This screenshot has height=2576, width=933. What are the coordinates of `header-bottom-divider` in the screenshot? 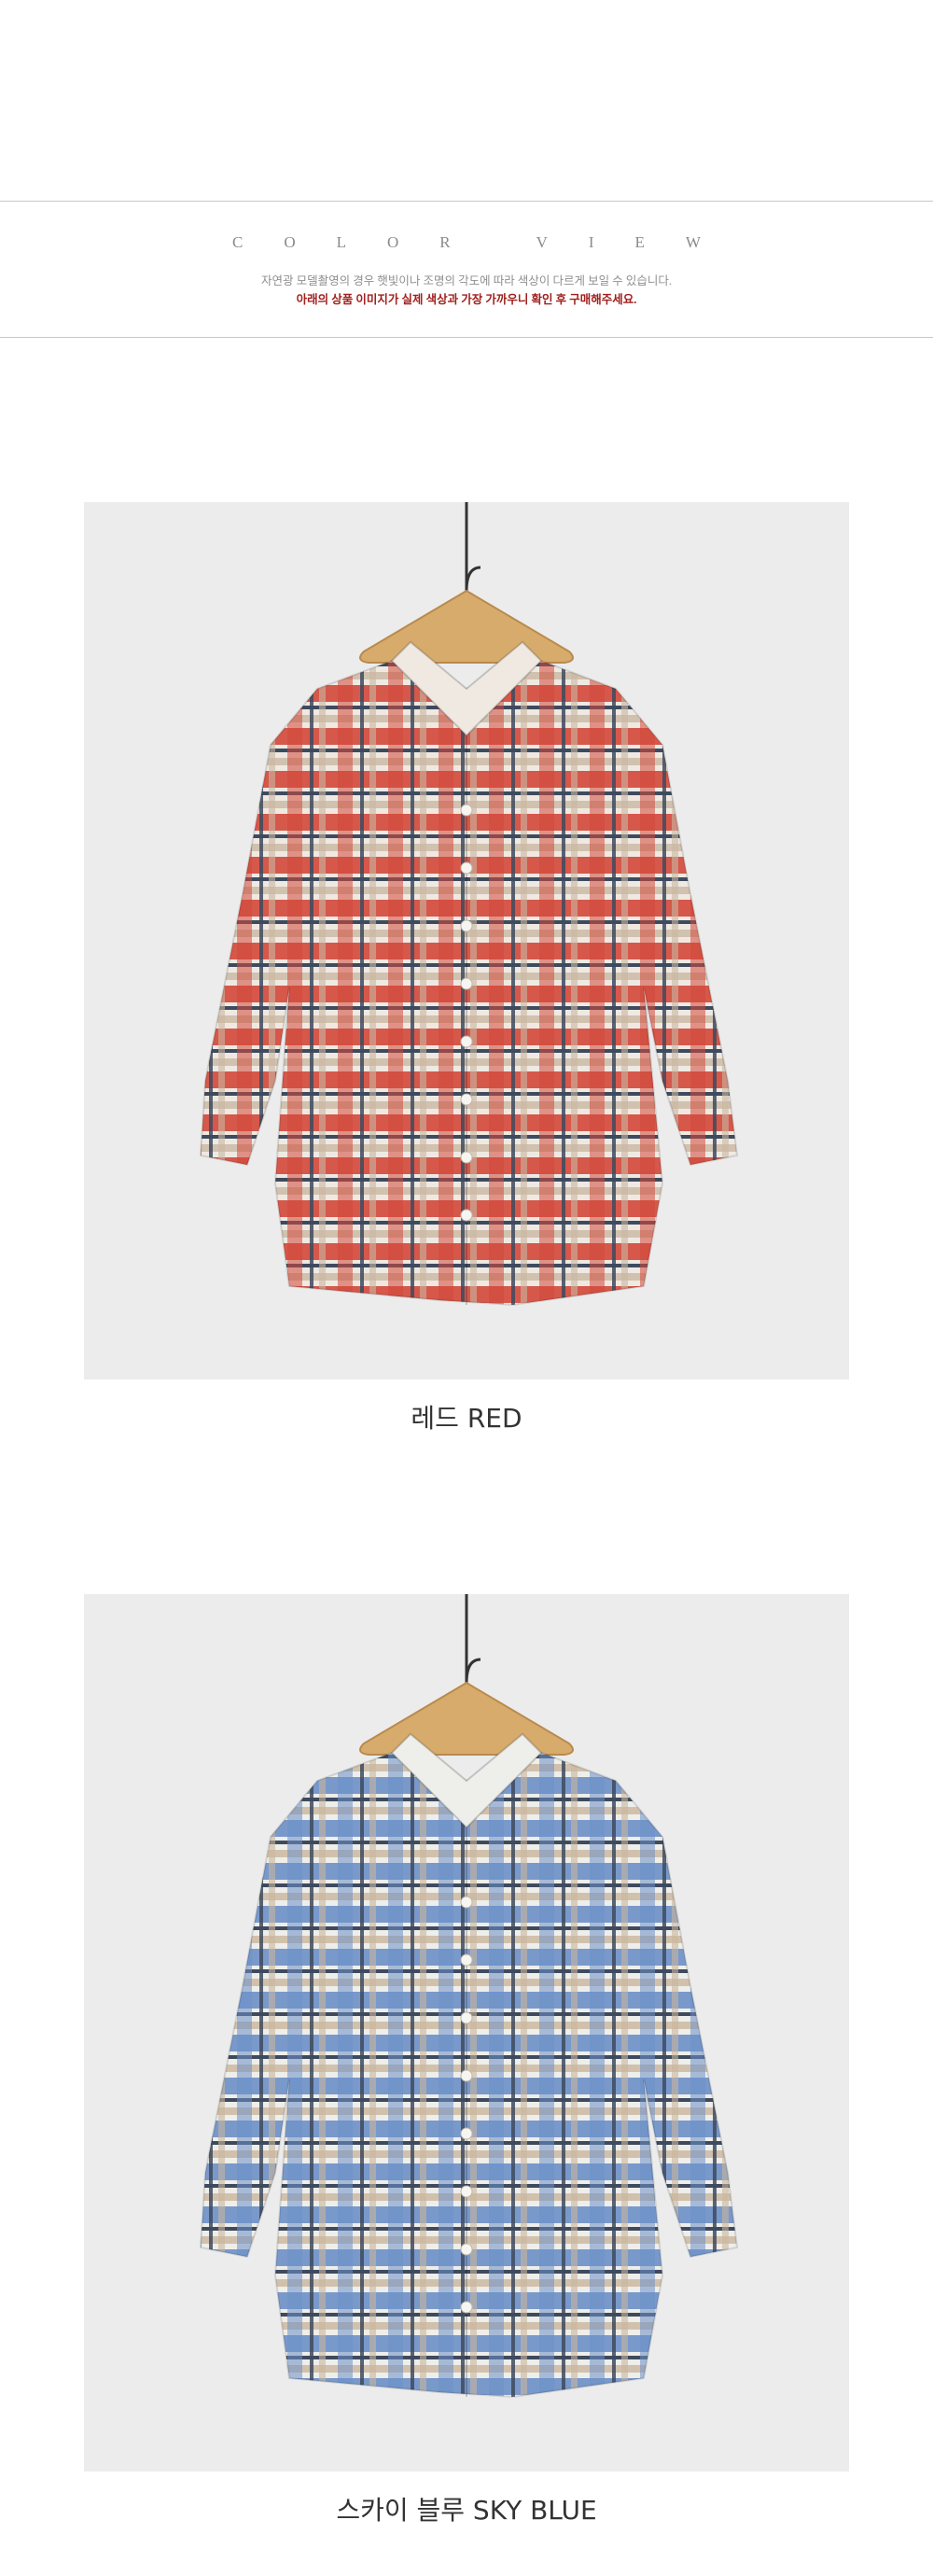 It's located at (466, 337).